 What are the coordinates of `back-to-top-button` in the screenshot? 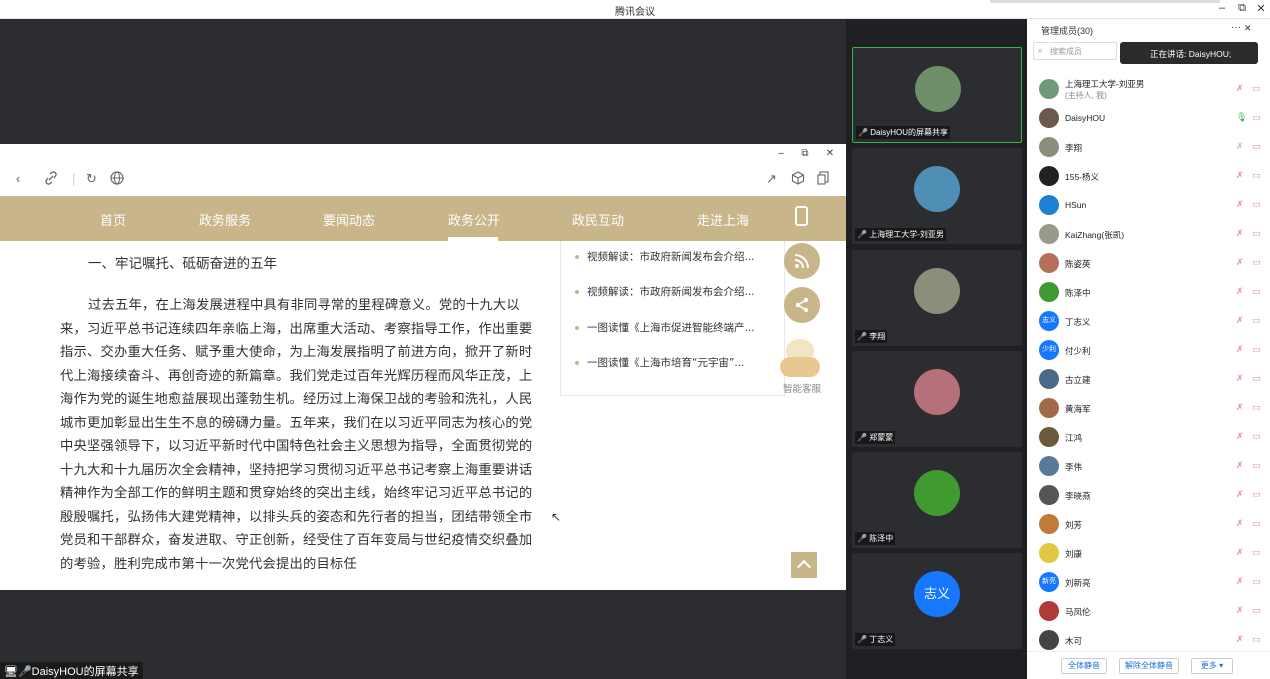 It's located at (804, 565).